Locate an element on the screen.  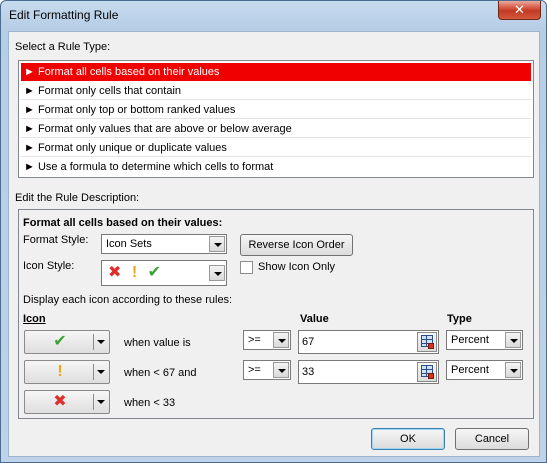
icon-style-preview: ✖ ! ✔ is located at coordinates (134, 273).